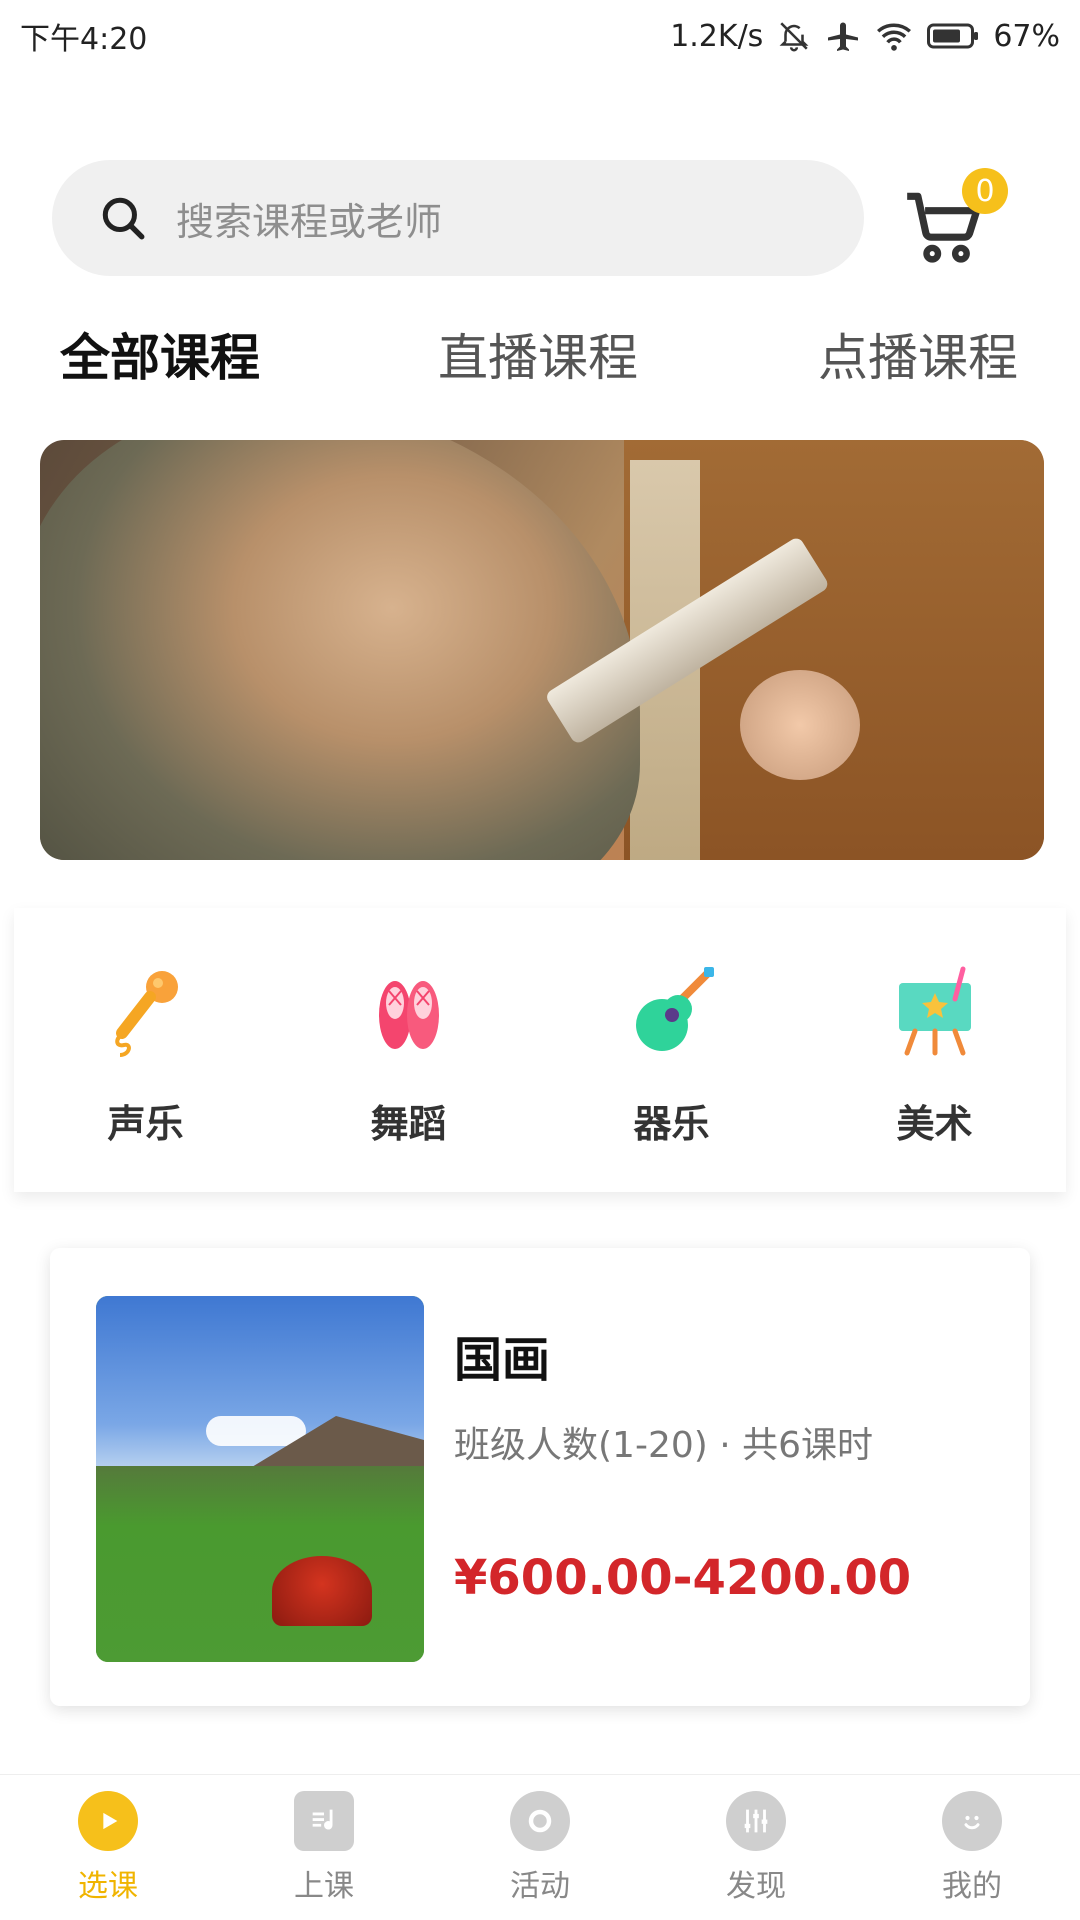  Describe the element at coordinates (953, 36) in the screenshot. I see `battery-icon` at that location.